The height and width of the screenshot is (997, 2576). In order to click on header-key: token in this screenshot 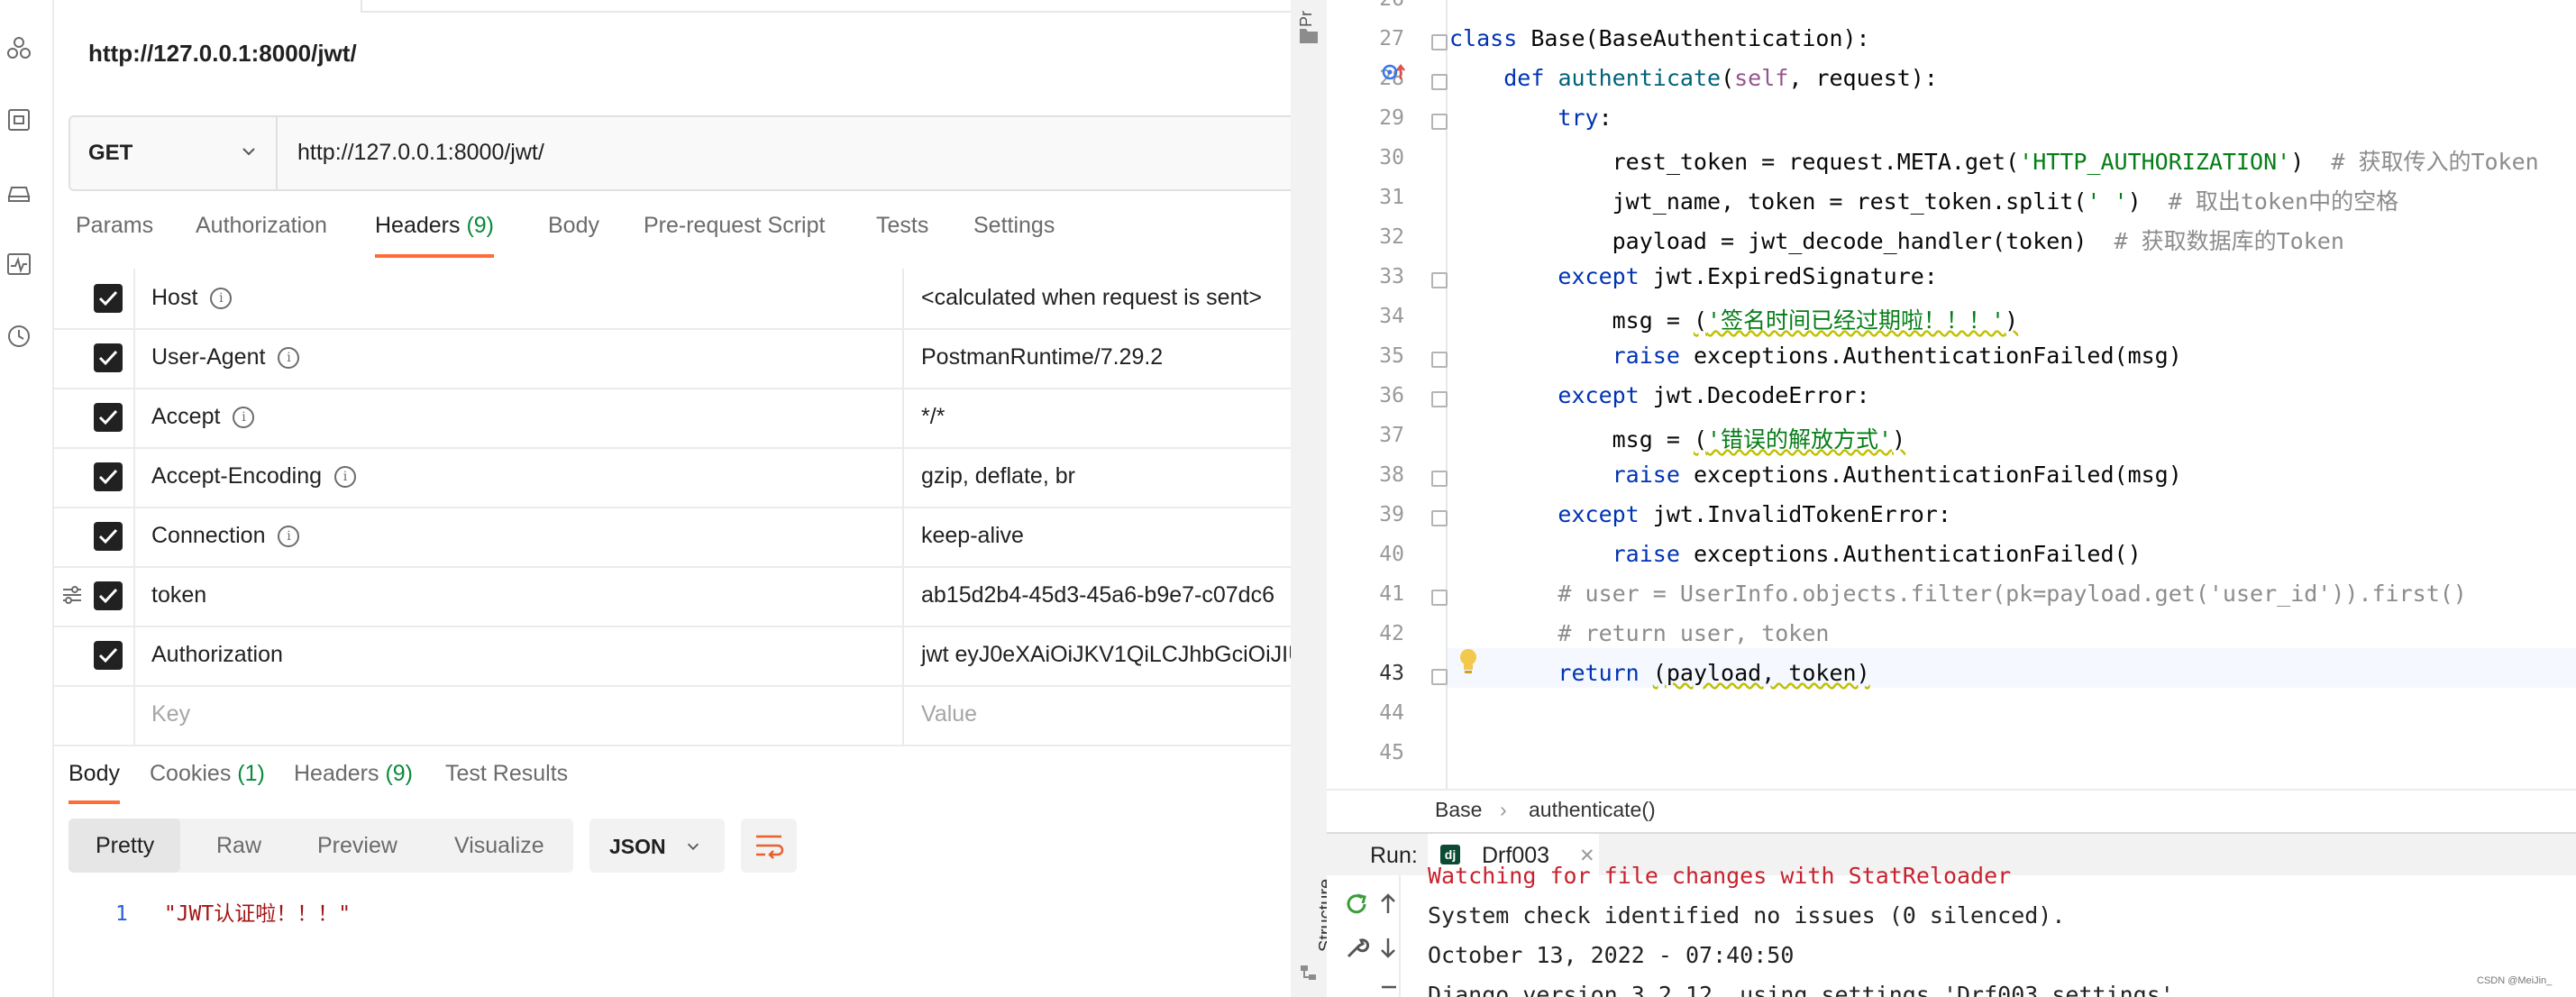, I will do `click(178, 595)`.